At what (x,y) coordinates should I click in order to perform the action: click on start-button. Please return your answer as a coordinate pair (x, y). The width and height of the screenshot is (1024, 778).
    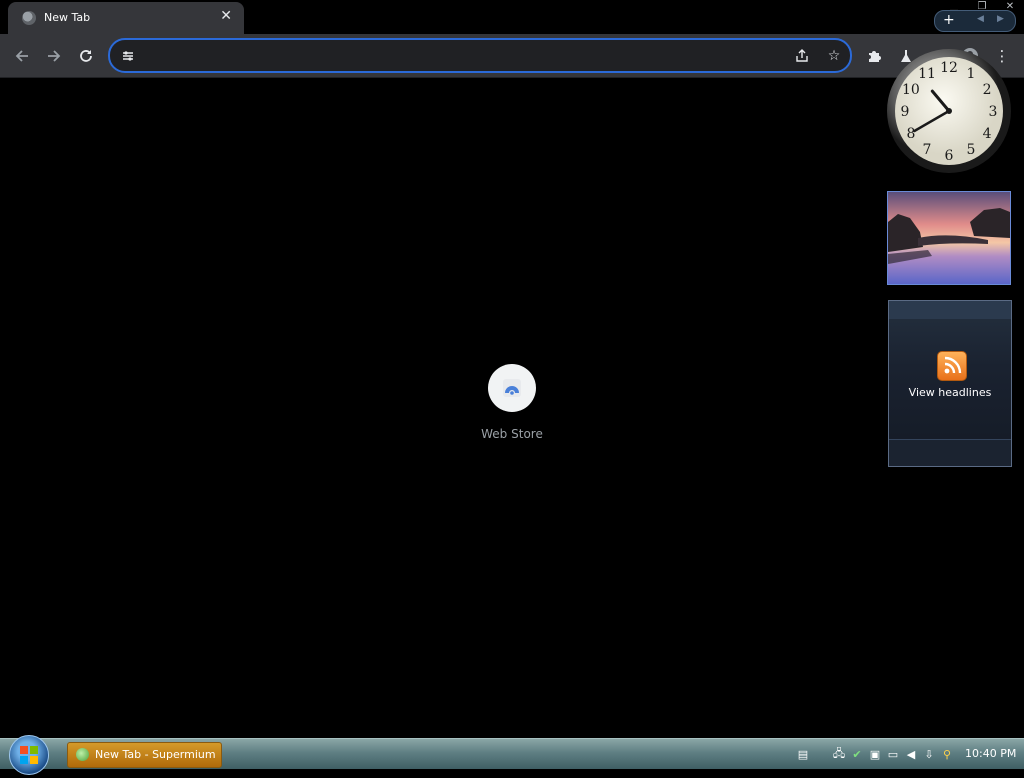
    Looking at the image, I should click on (29, 755).